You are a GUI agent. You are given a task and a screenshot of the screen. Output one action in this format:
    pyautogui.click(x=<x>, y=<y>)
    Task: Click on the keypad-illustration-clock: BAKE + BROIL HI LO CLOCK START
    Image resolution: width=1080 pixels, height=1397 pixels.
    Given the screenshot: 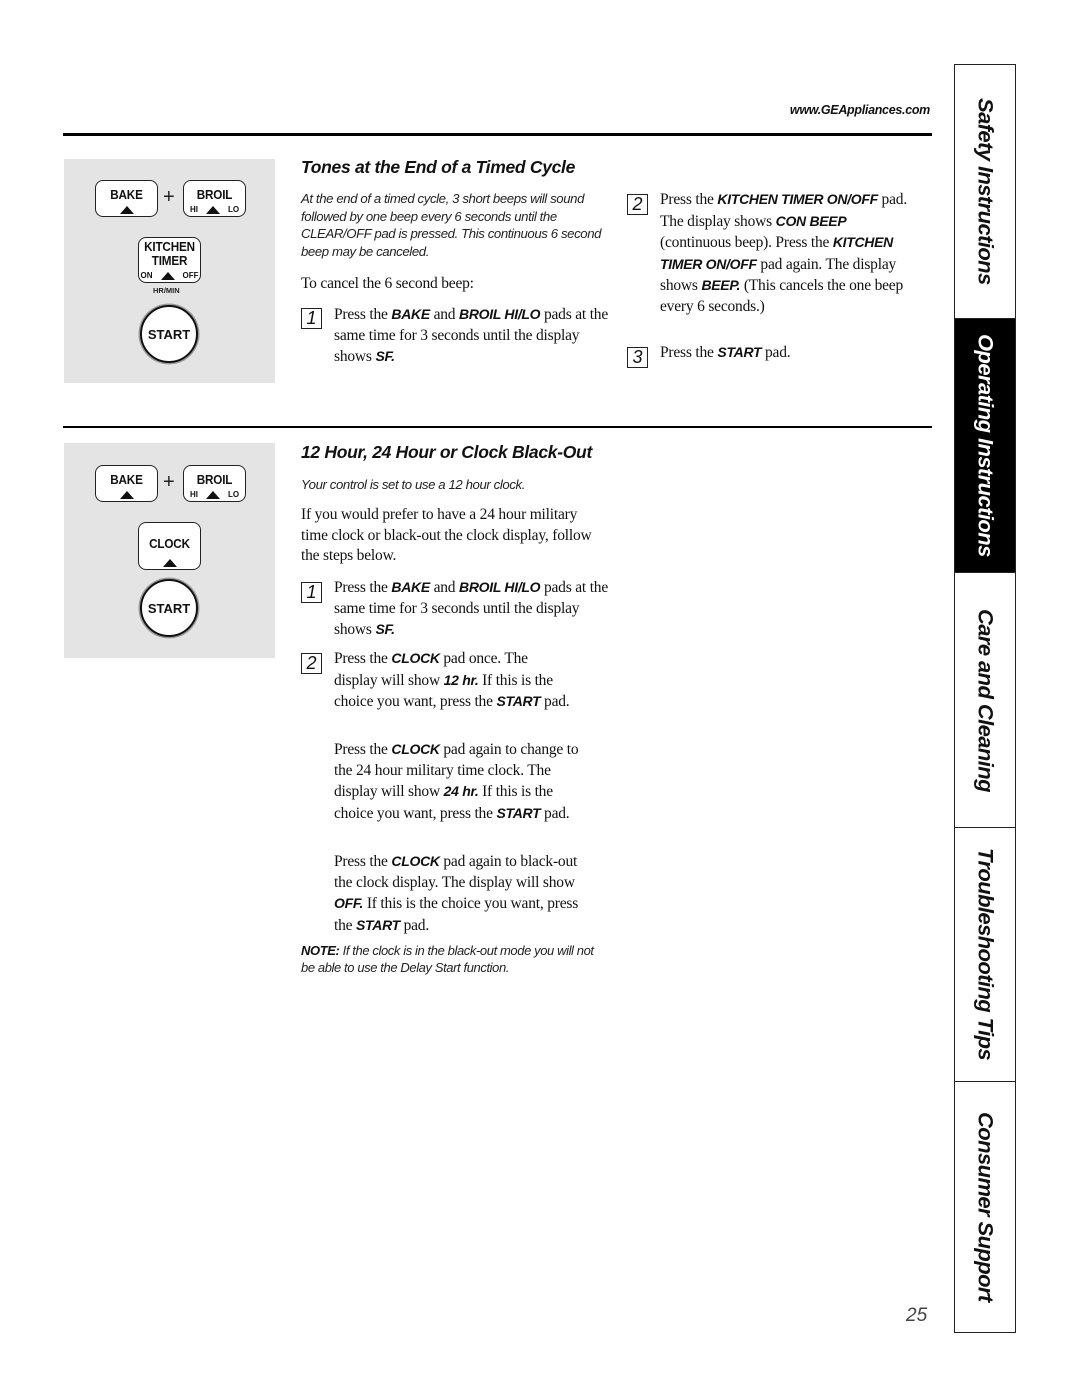 What is the action you would take?
    pyautogui.click(x=169, y=550)
    